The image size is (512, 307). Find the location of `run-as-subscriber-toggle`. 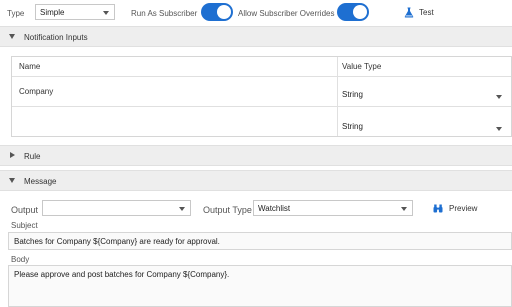

run-as-subscriber-toggle is located at coordinates (217, 12).